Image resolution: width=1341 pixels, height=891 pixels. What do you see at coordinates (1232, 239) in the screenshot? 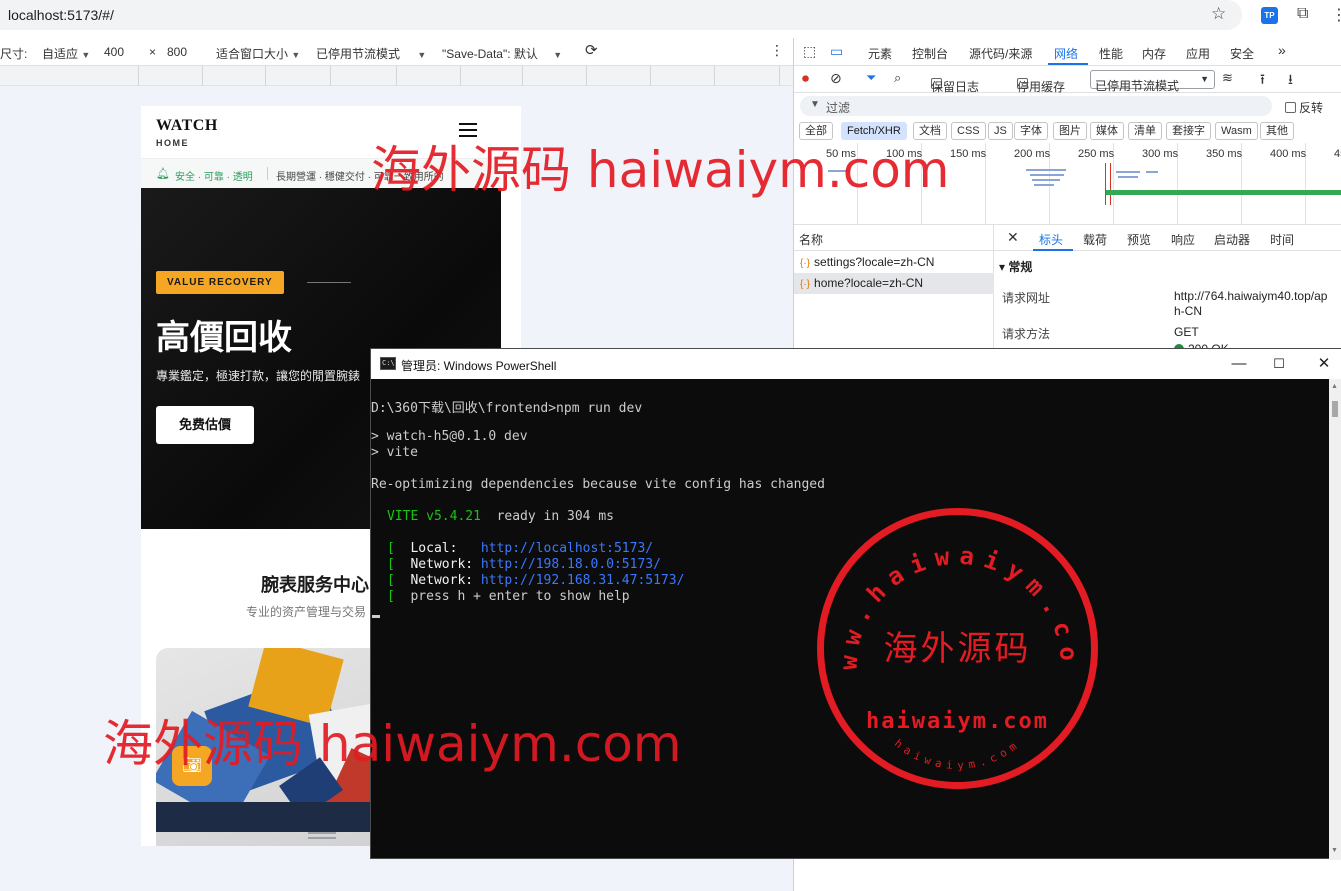
I see `tab-initiator: 启动器` at bounding box center [1232, 239].